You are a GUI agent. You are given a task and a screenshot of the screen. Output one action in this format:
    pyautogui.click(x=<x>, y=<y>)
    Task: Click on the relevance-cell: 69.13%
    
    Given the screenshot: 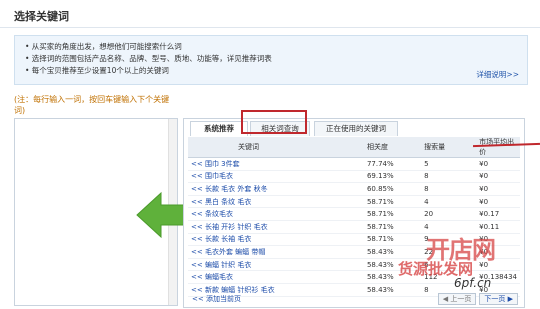 What is the action you would take?
    pyautogui.click(x=392, y=177)
    